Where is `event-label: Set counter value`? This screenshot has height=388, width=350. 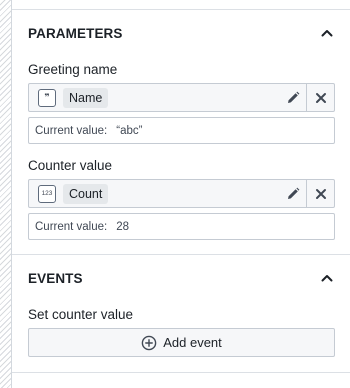
event-label: Set counter value is located at coordinates (81, 314).